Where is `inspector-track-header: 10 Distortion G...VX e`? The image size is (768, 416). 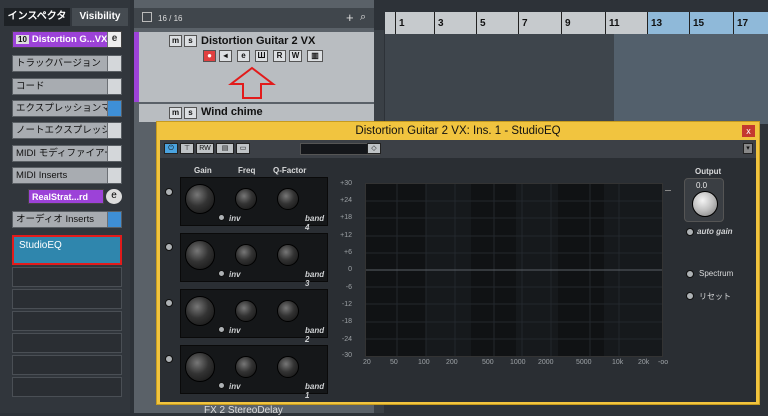 inspector-track-header: 10 Distortion G...VX e is located at coordinates (67, 39).